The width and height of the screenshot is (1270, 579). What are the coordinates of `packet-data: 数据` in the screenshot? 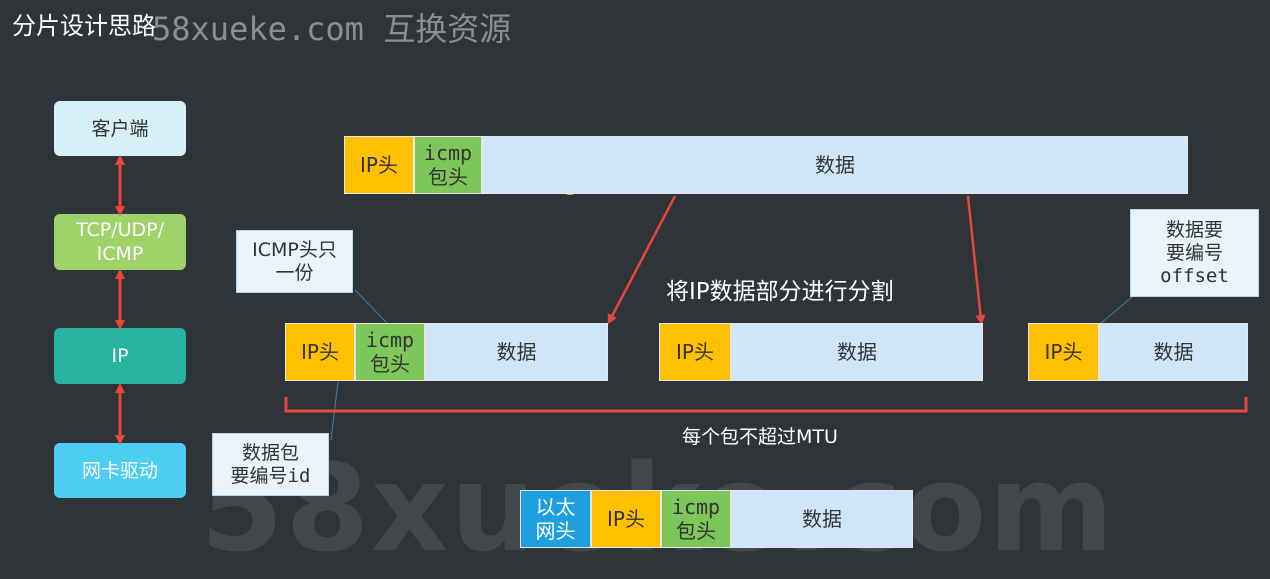 It's located at (835, 165).